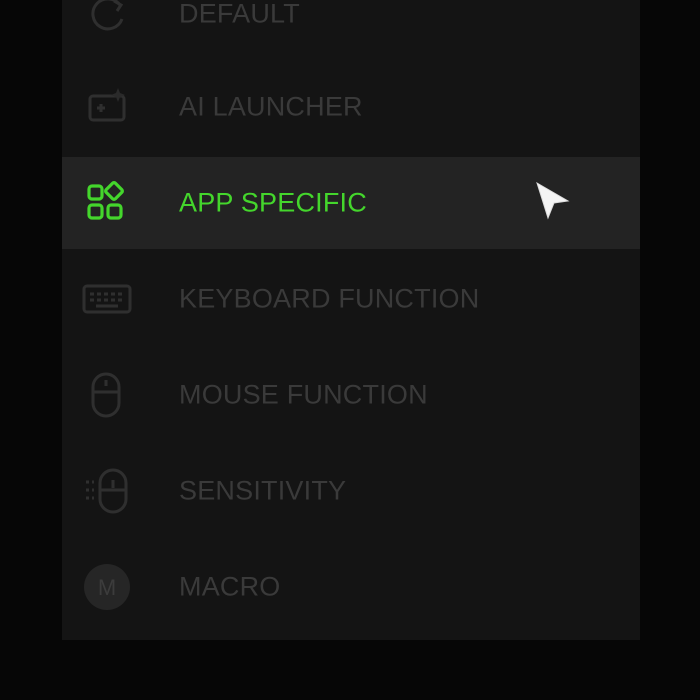  I want to click on menu-item-label: DEFAULT, so click(239, 14).